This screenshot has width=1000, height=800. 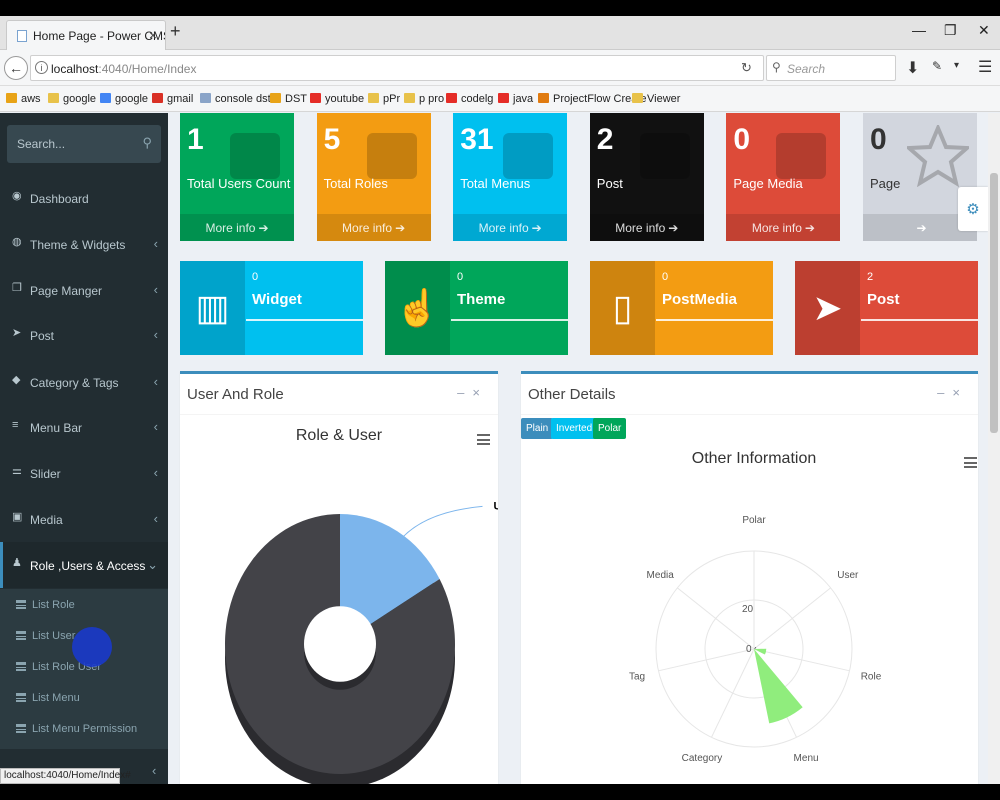 I want to click on bookmark-item: codelg, so click(x=469, y=99).